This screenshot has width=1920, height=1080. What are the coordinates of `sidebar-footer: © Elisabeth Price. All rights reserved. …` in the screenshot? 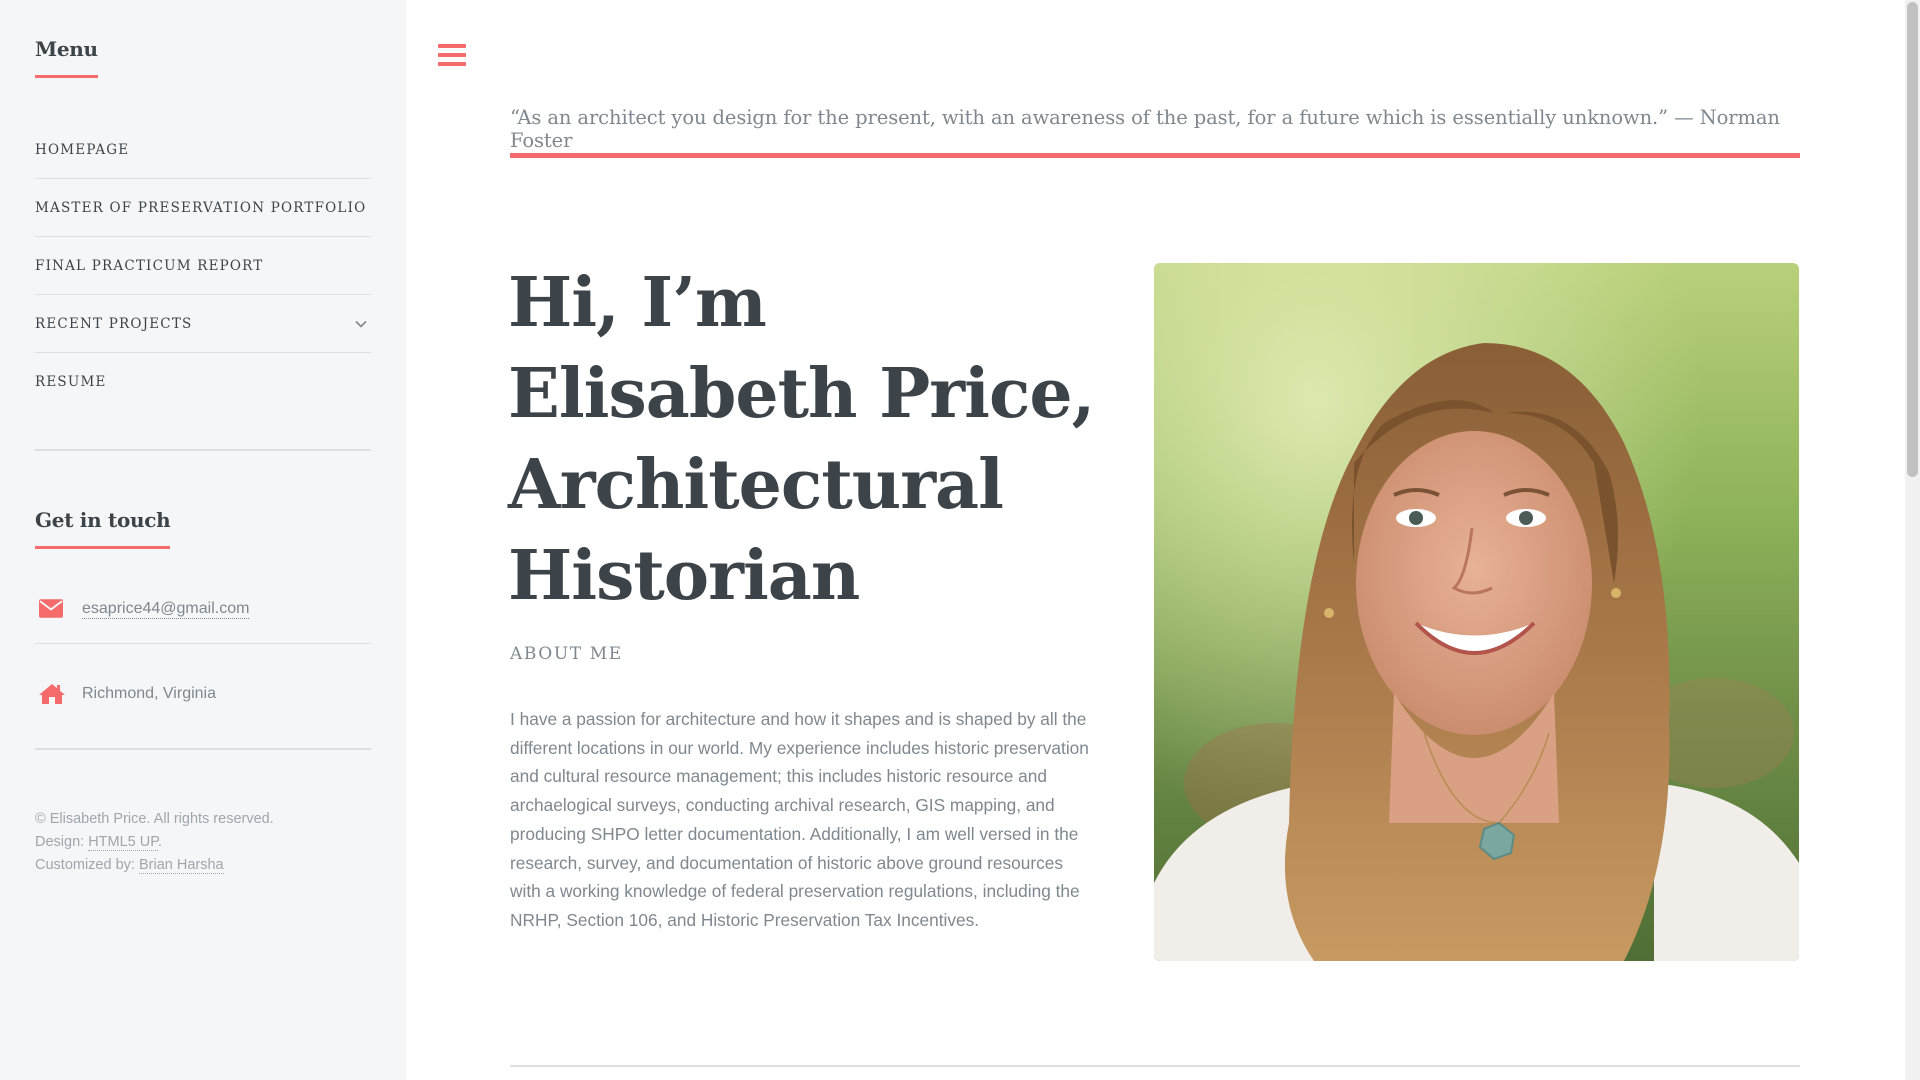 It's located at (154, 842).